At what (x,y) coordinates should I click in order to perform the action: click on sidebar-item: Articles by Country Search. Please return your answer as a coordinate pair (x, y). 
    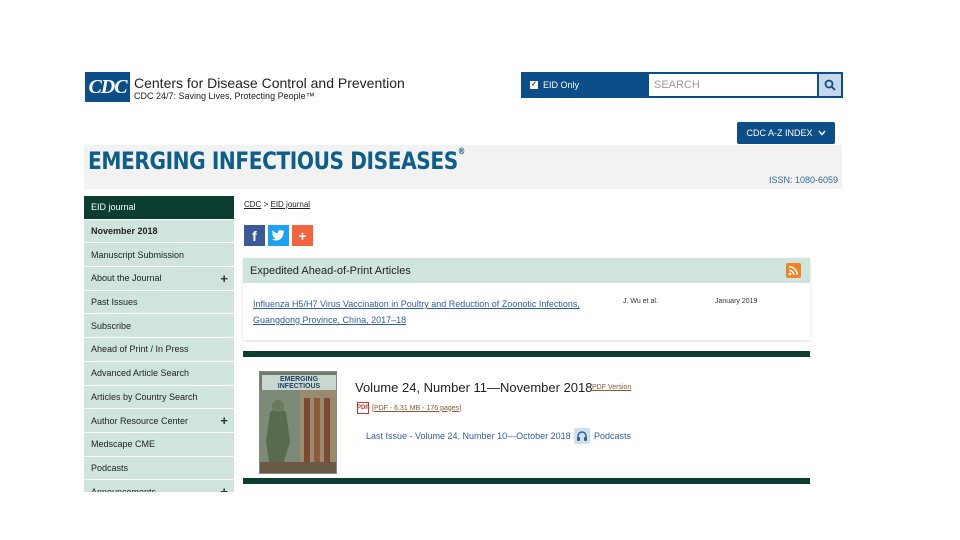
    Looking at the image, I should click on (159, 398).